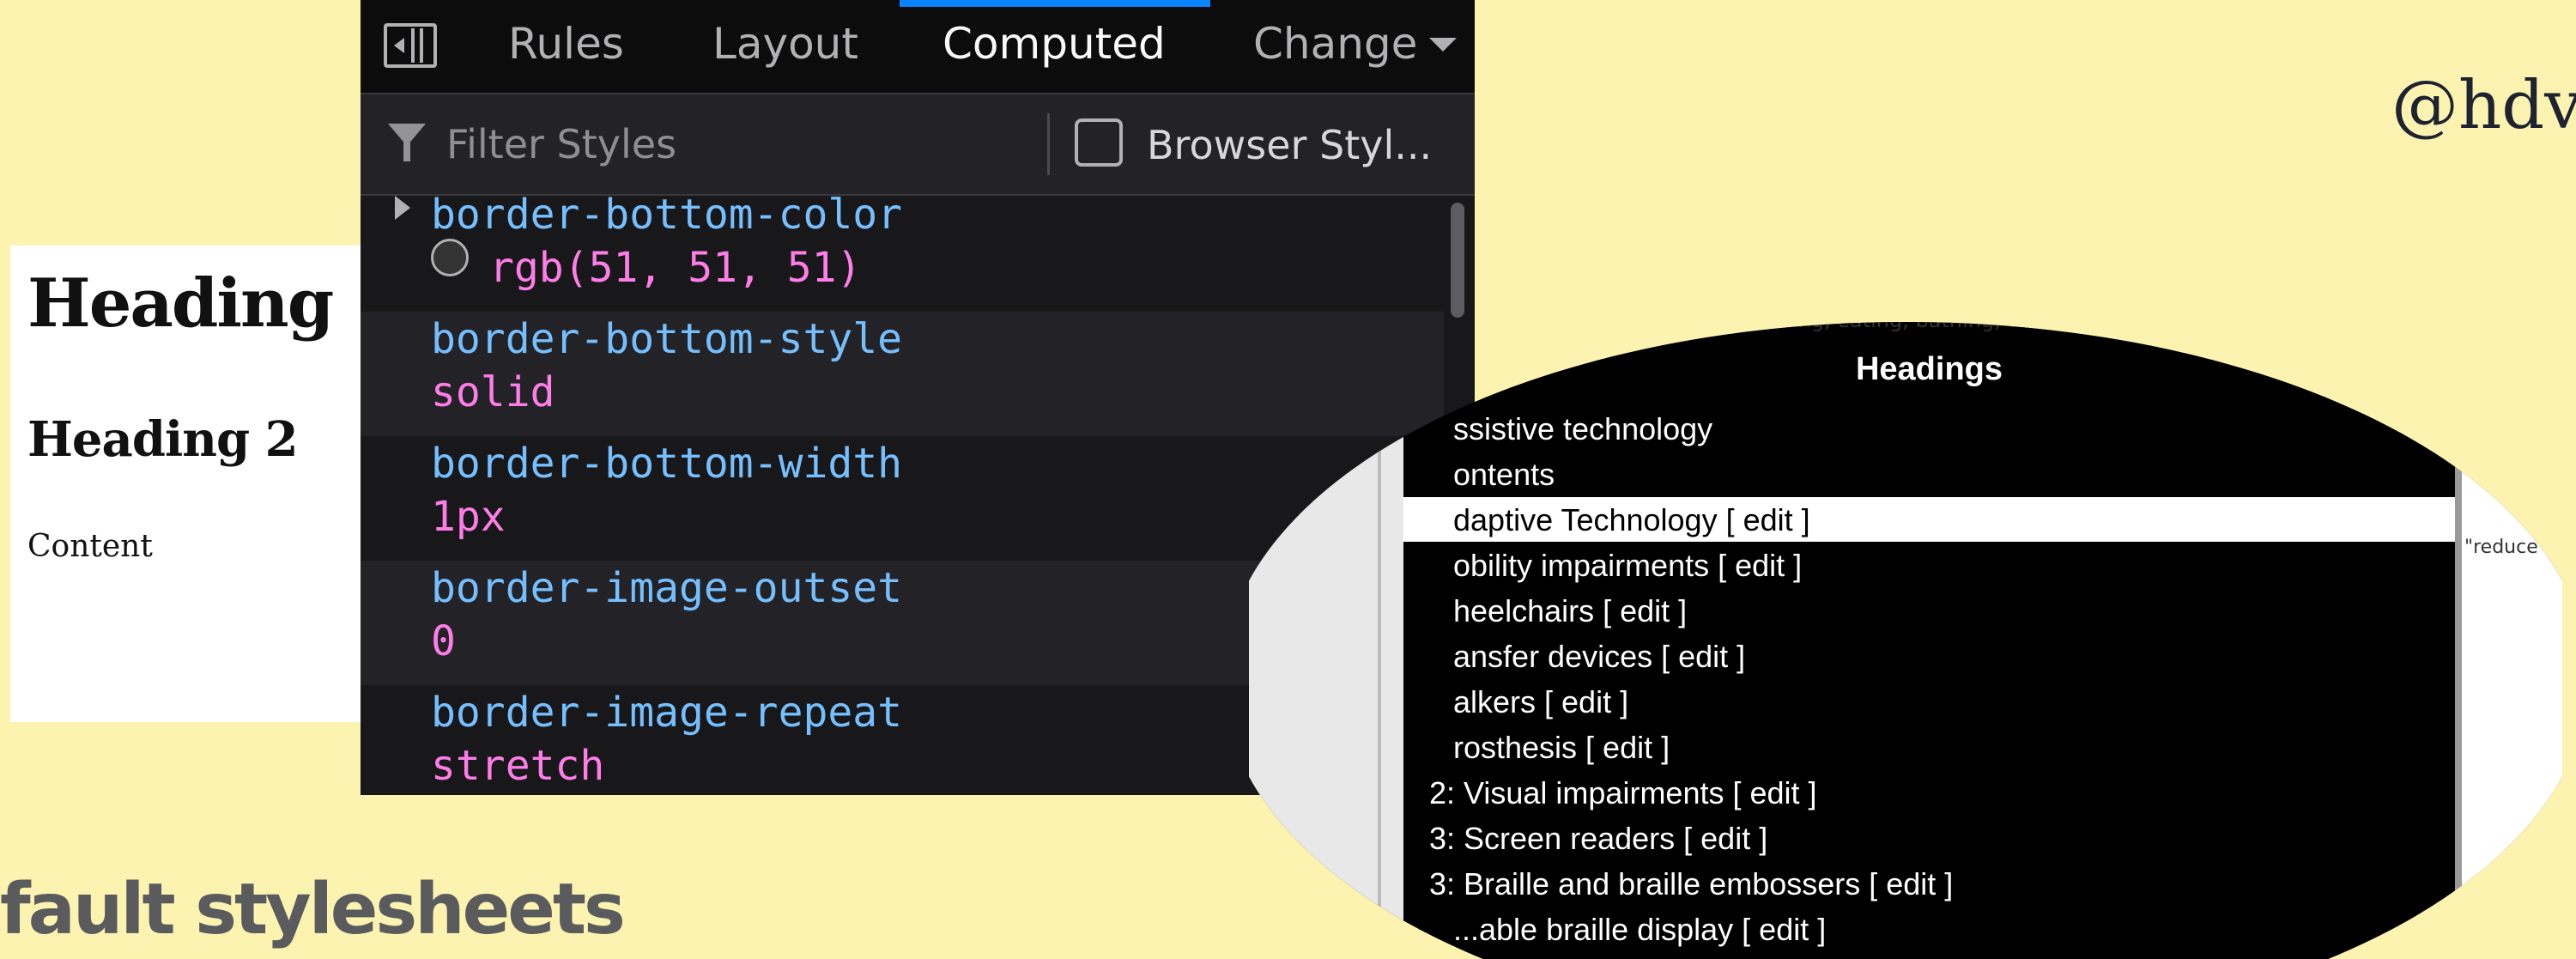  I want to click on heading-item: ansfer devices [ edit ], so click(1929, 656).